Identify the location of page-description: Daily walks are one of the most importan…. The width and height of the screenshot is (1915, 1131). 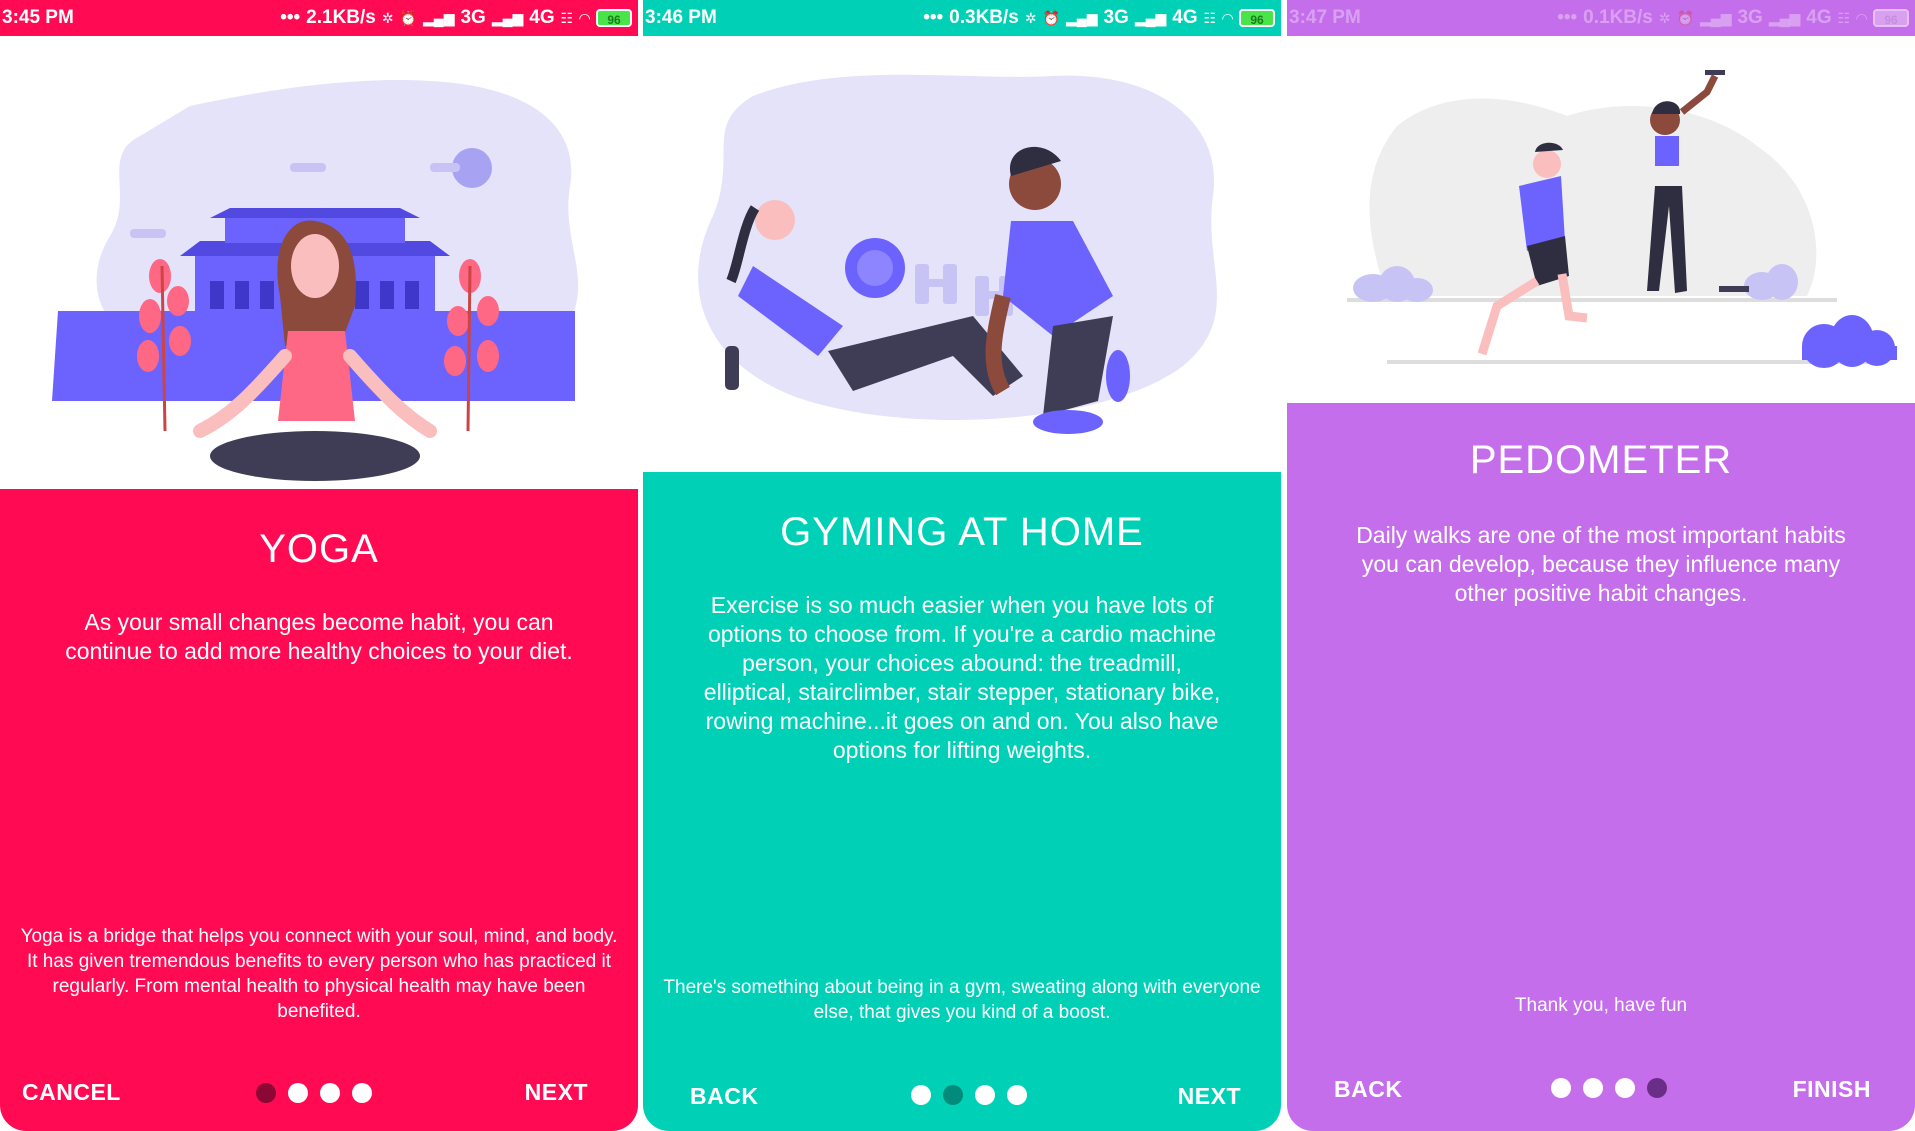
(1601, 564).